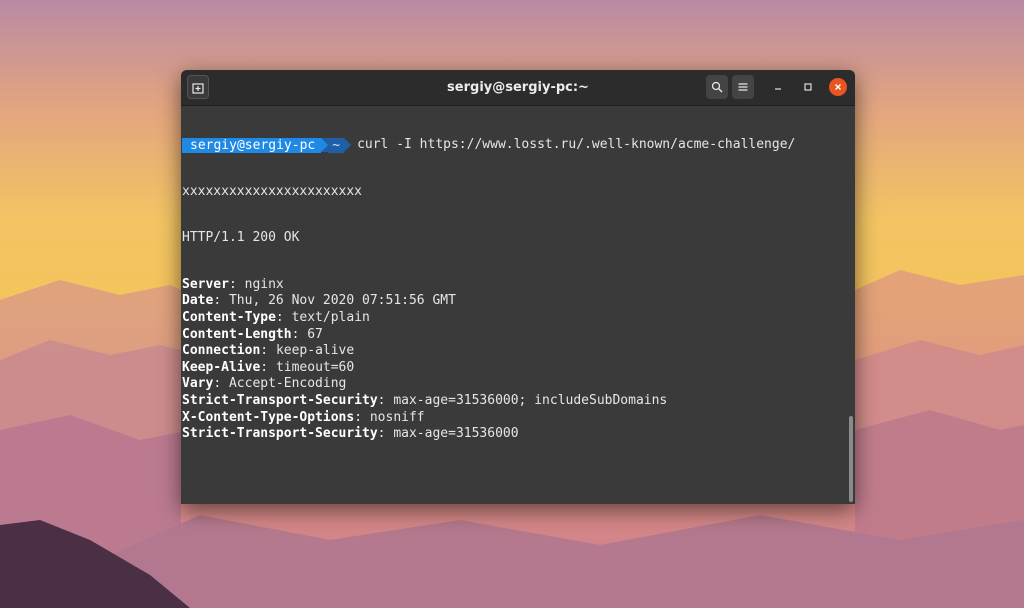  I want to click on new-tab-icon, so click(198, 88).